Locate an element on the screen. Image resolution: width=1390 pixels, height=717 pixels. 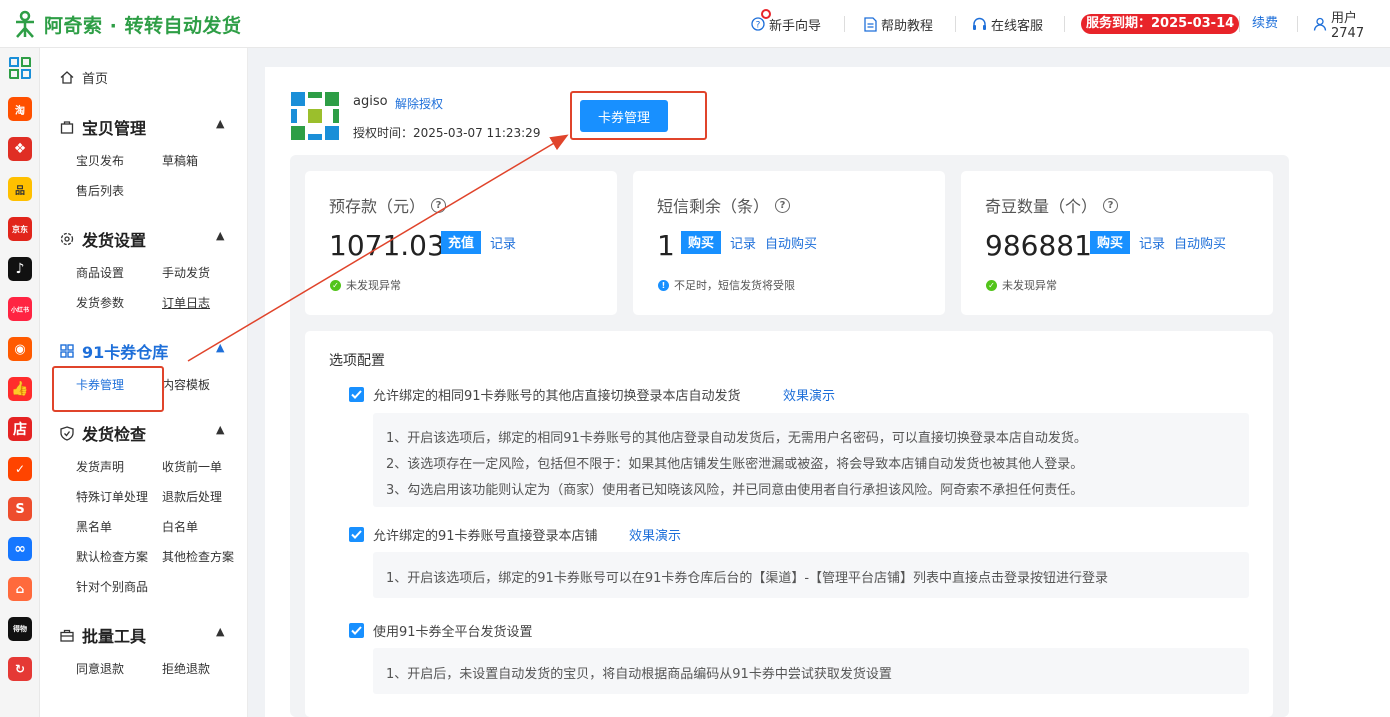
sidebar-item-default-check: 默认检查方案 is located at coordinates (112, 556).